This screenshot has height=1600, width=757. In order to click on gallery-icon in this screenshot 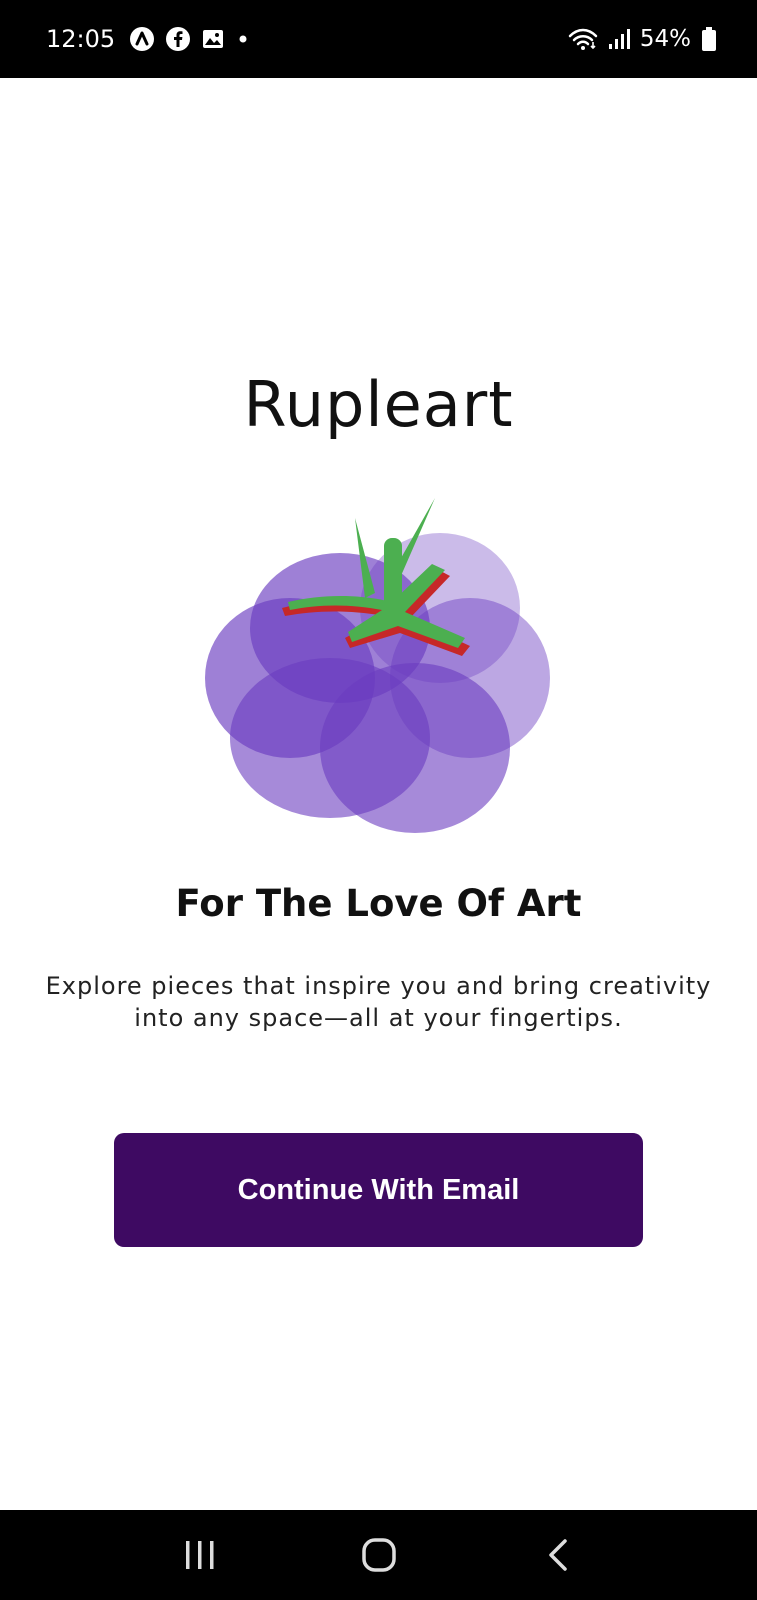, I will do `click(213, 39)`.